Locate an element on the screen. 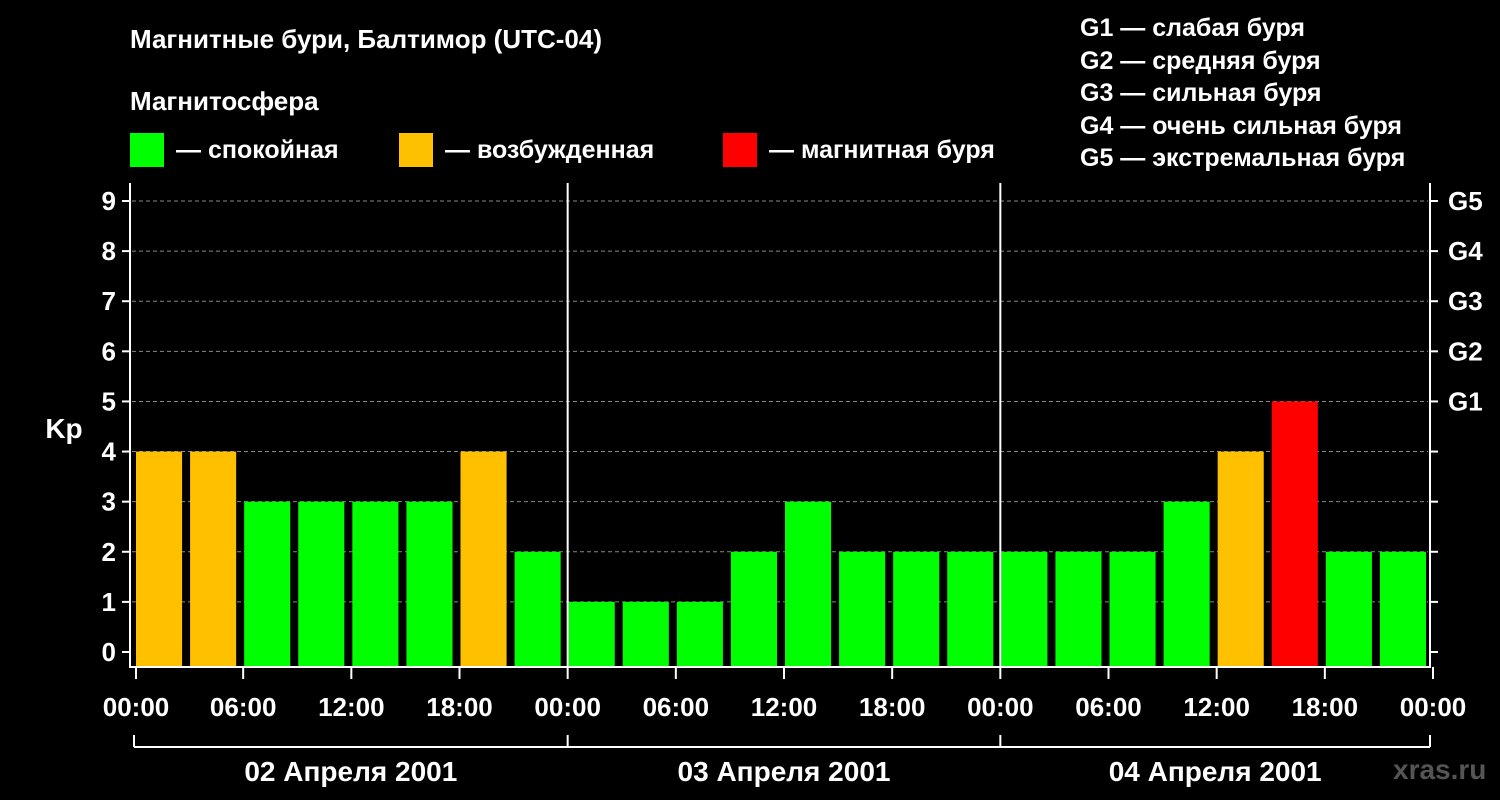  x-tick-label-6: 12:00 is located at coordinates (784, 707).